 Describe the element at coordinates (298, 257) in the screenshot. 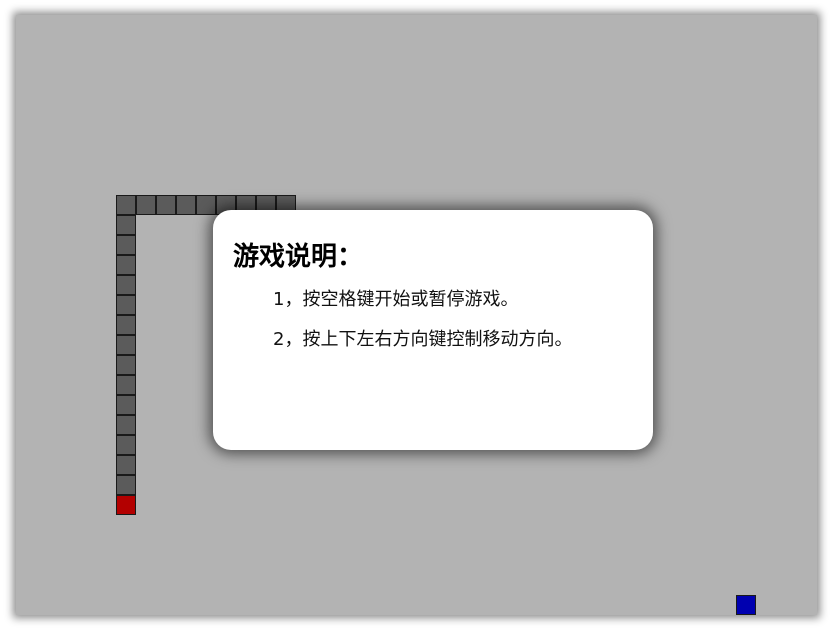

I see `dialog-title: 游戏说明：` at that location.